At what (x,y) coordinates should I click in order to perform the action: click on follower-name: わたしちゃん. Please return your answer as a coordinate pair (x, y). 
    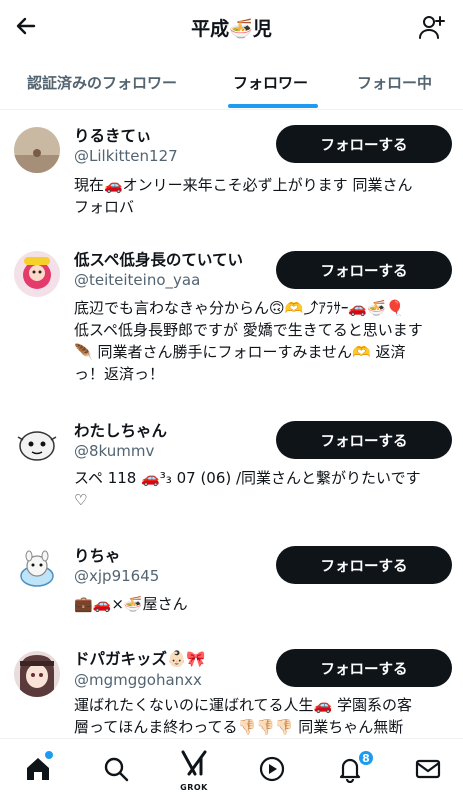
    Looking at the image, I should click on (121, 431).